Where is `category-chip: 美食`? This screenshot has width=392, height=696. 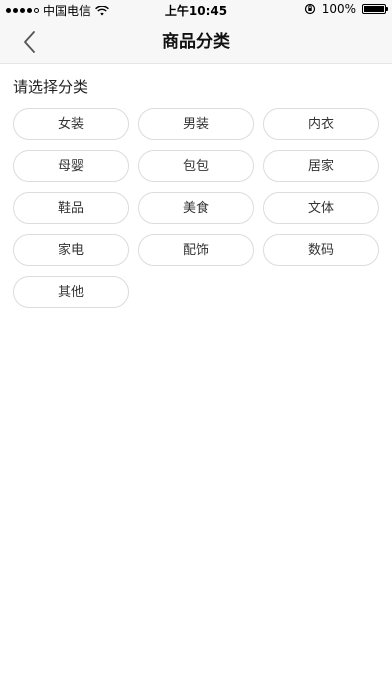 category-chip: 美食 is located at coordinates (196, 208).